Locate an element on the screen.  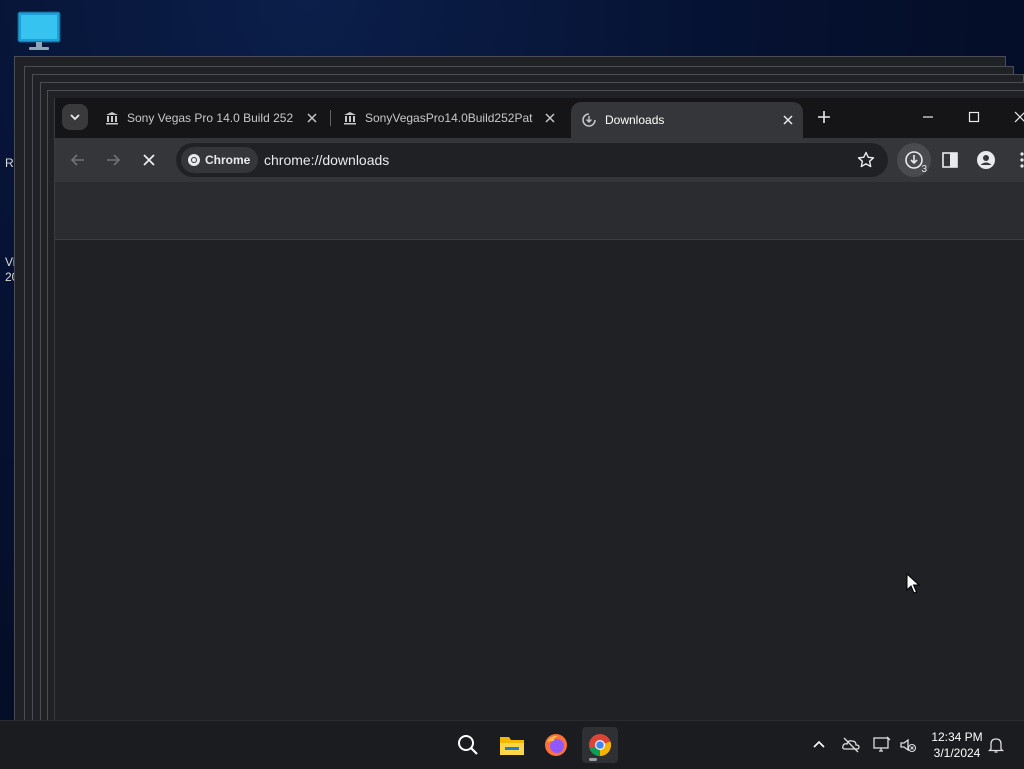
mouse-cursor-icon is located at coordinates (913, 583).